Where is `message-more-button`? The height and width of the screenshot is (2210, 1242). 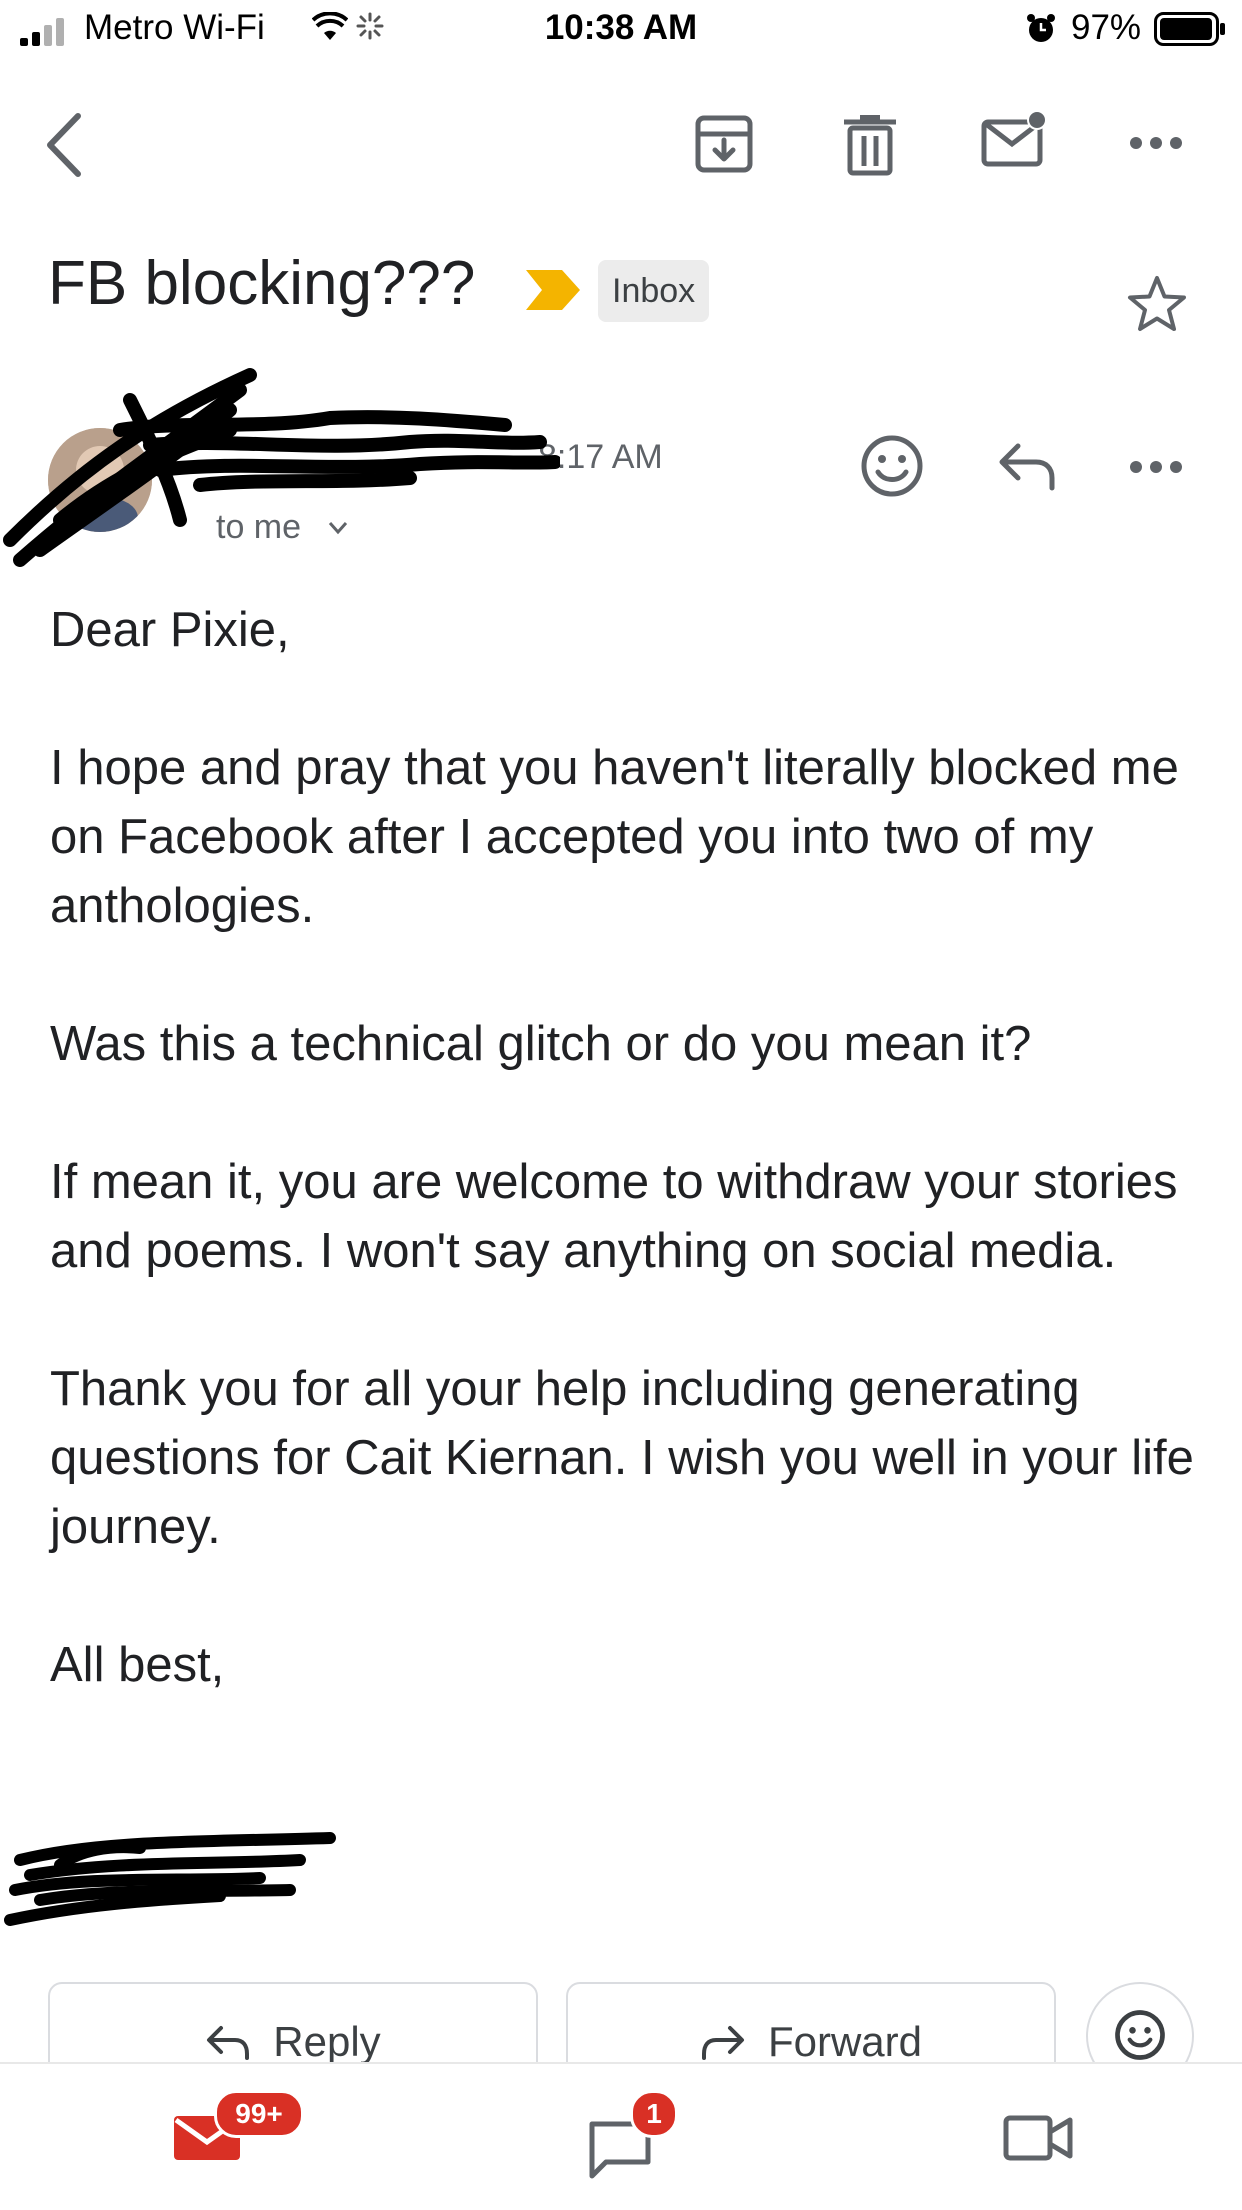
message-more-button is located at coordinates (1156, 467).